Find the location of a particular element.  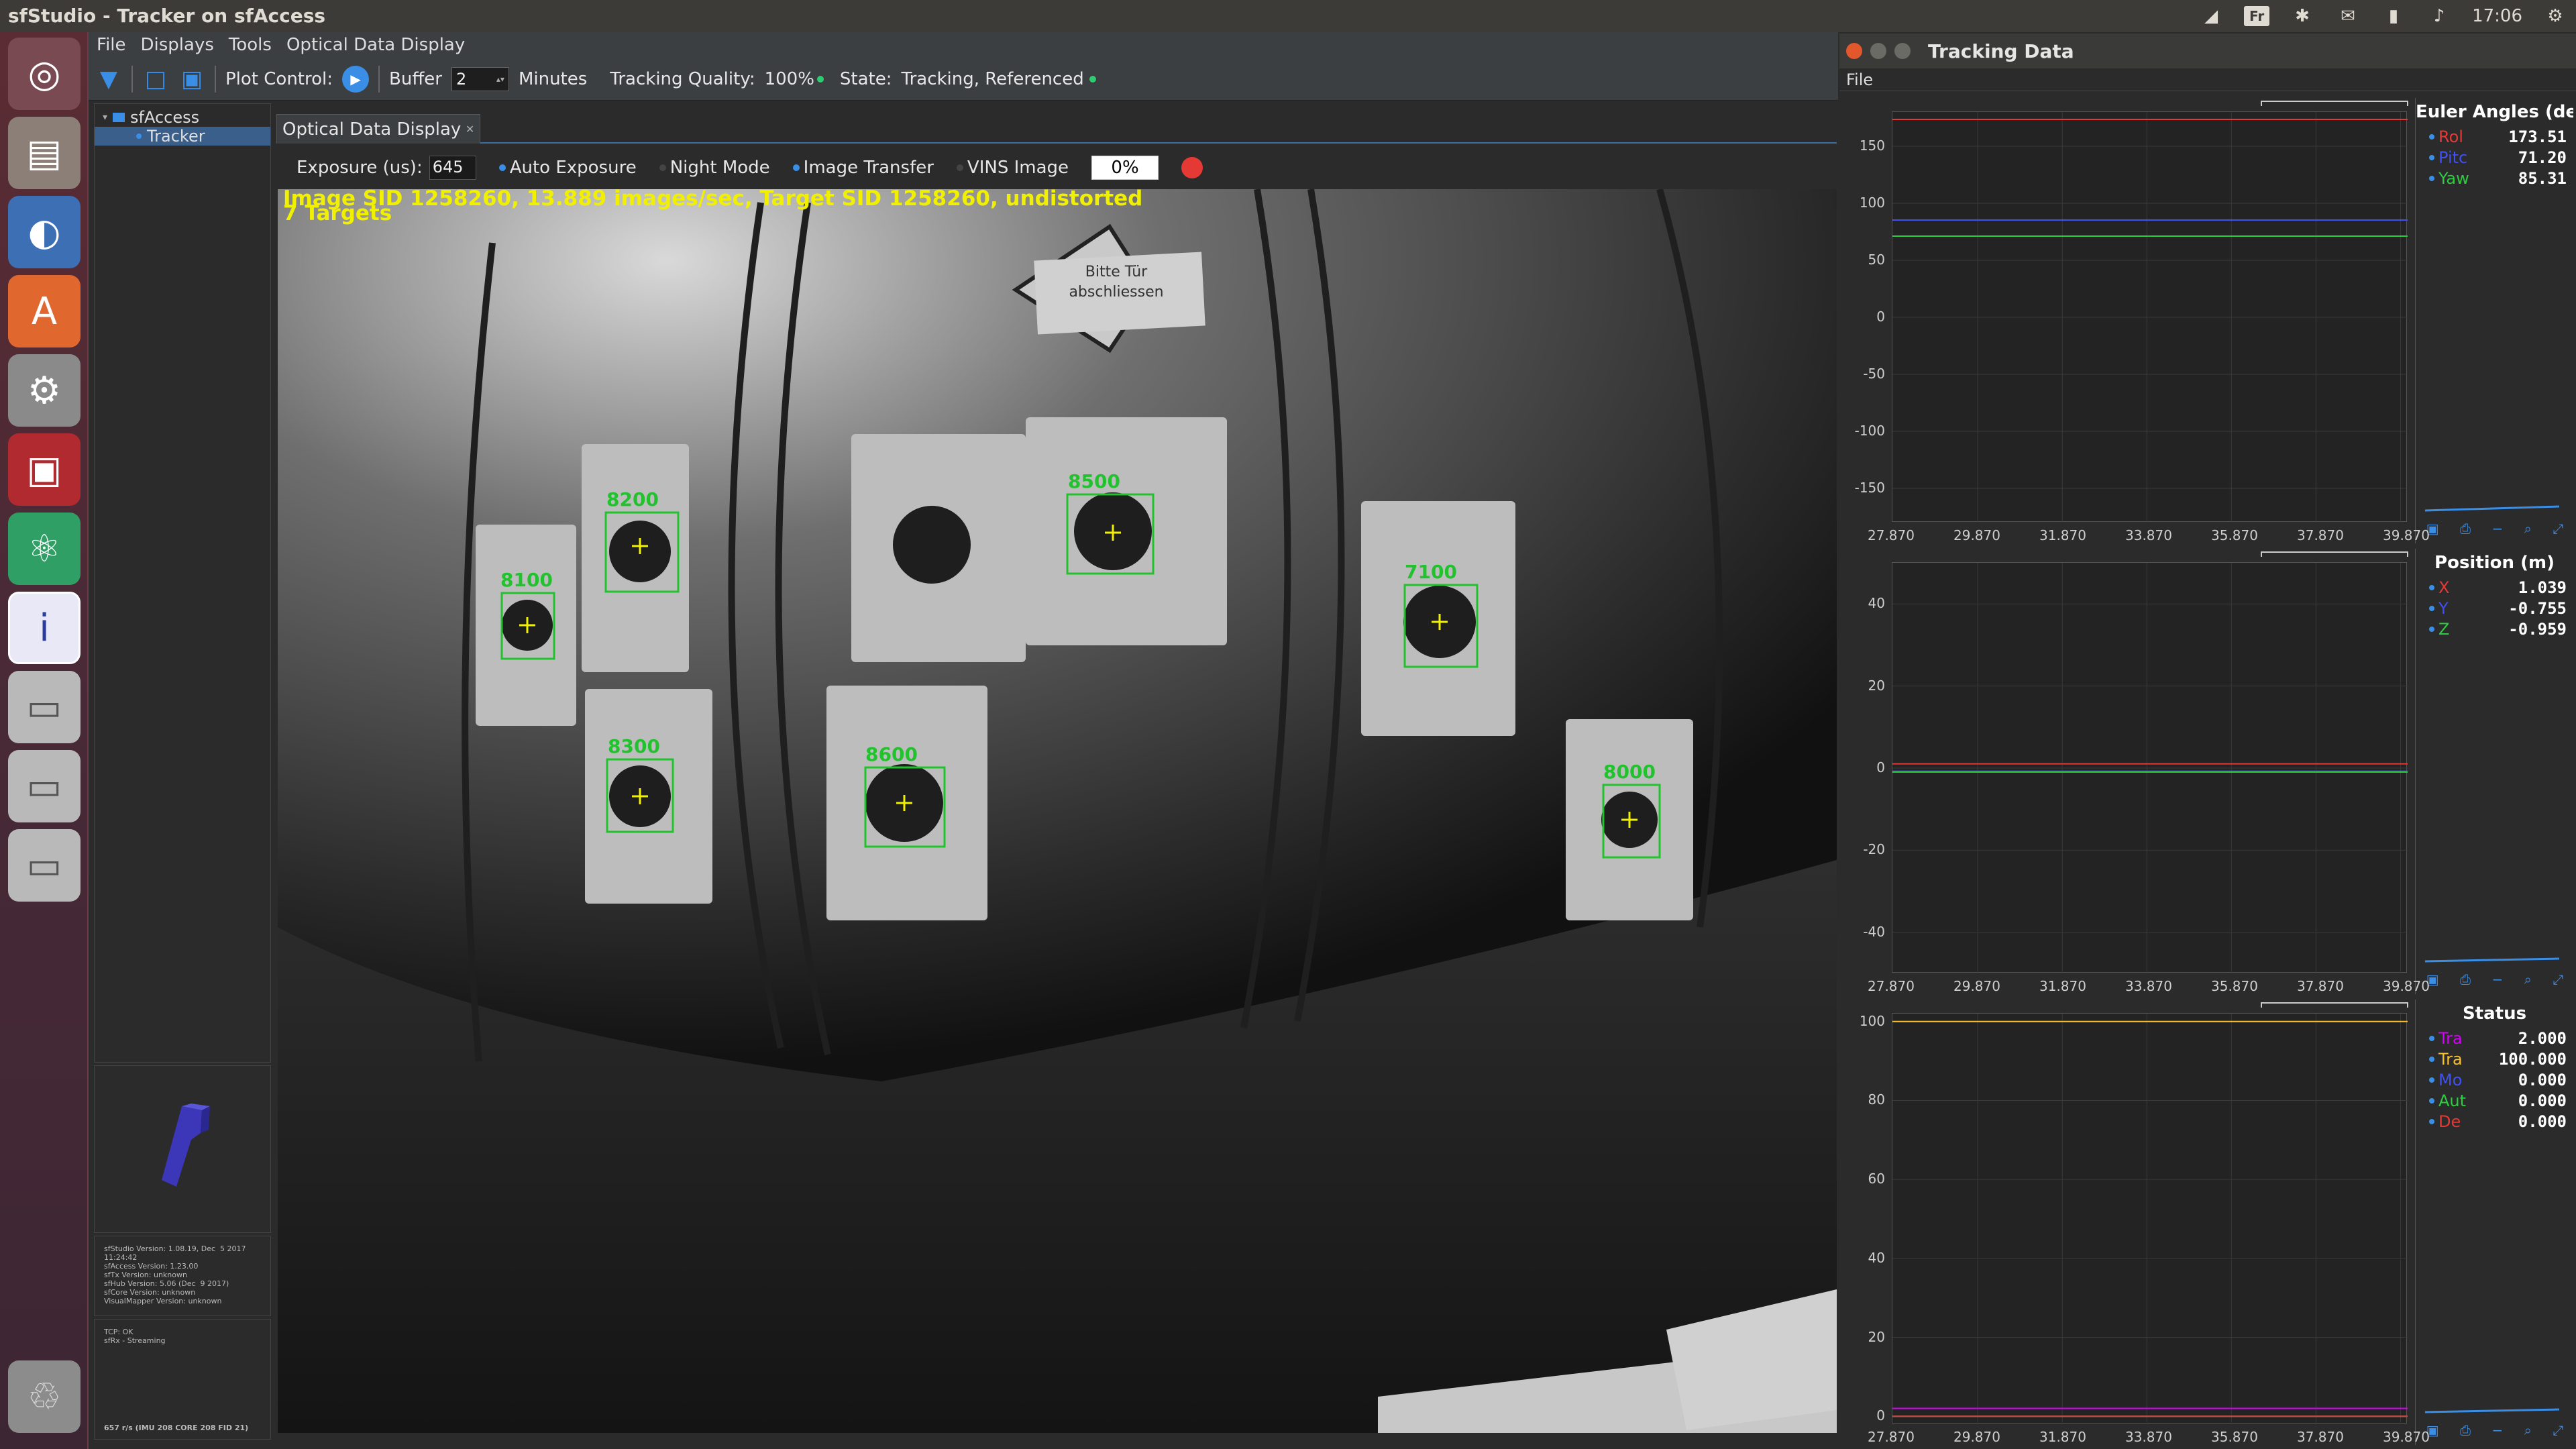

legend-row: Tra 2.000 is located at coordinates (2494, 1038).